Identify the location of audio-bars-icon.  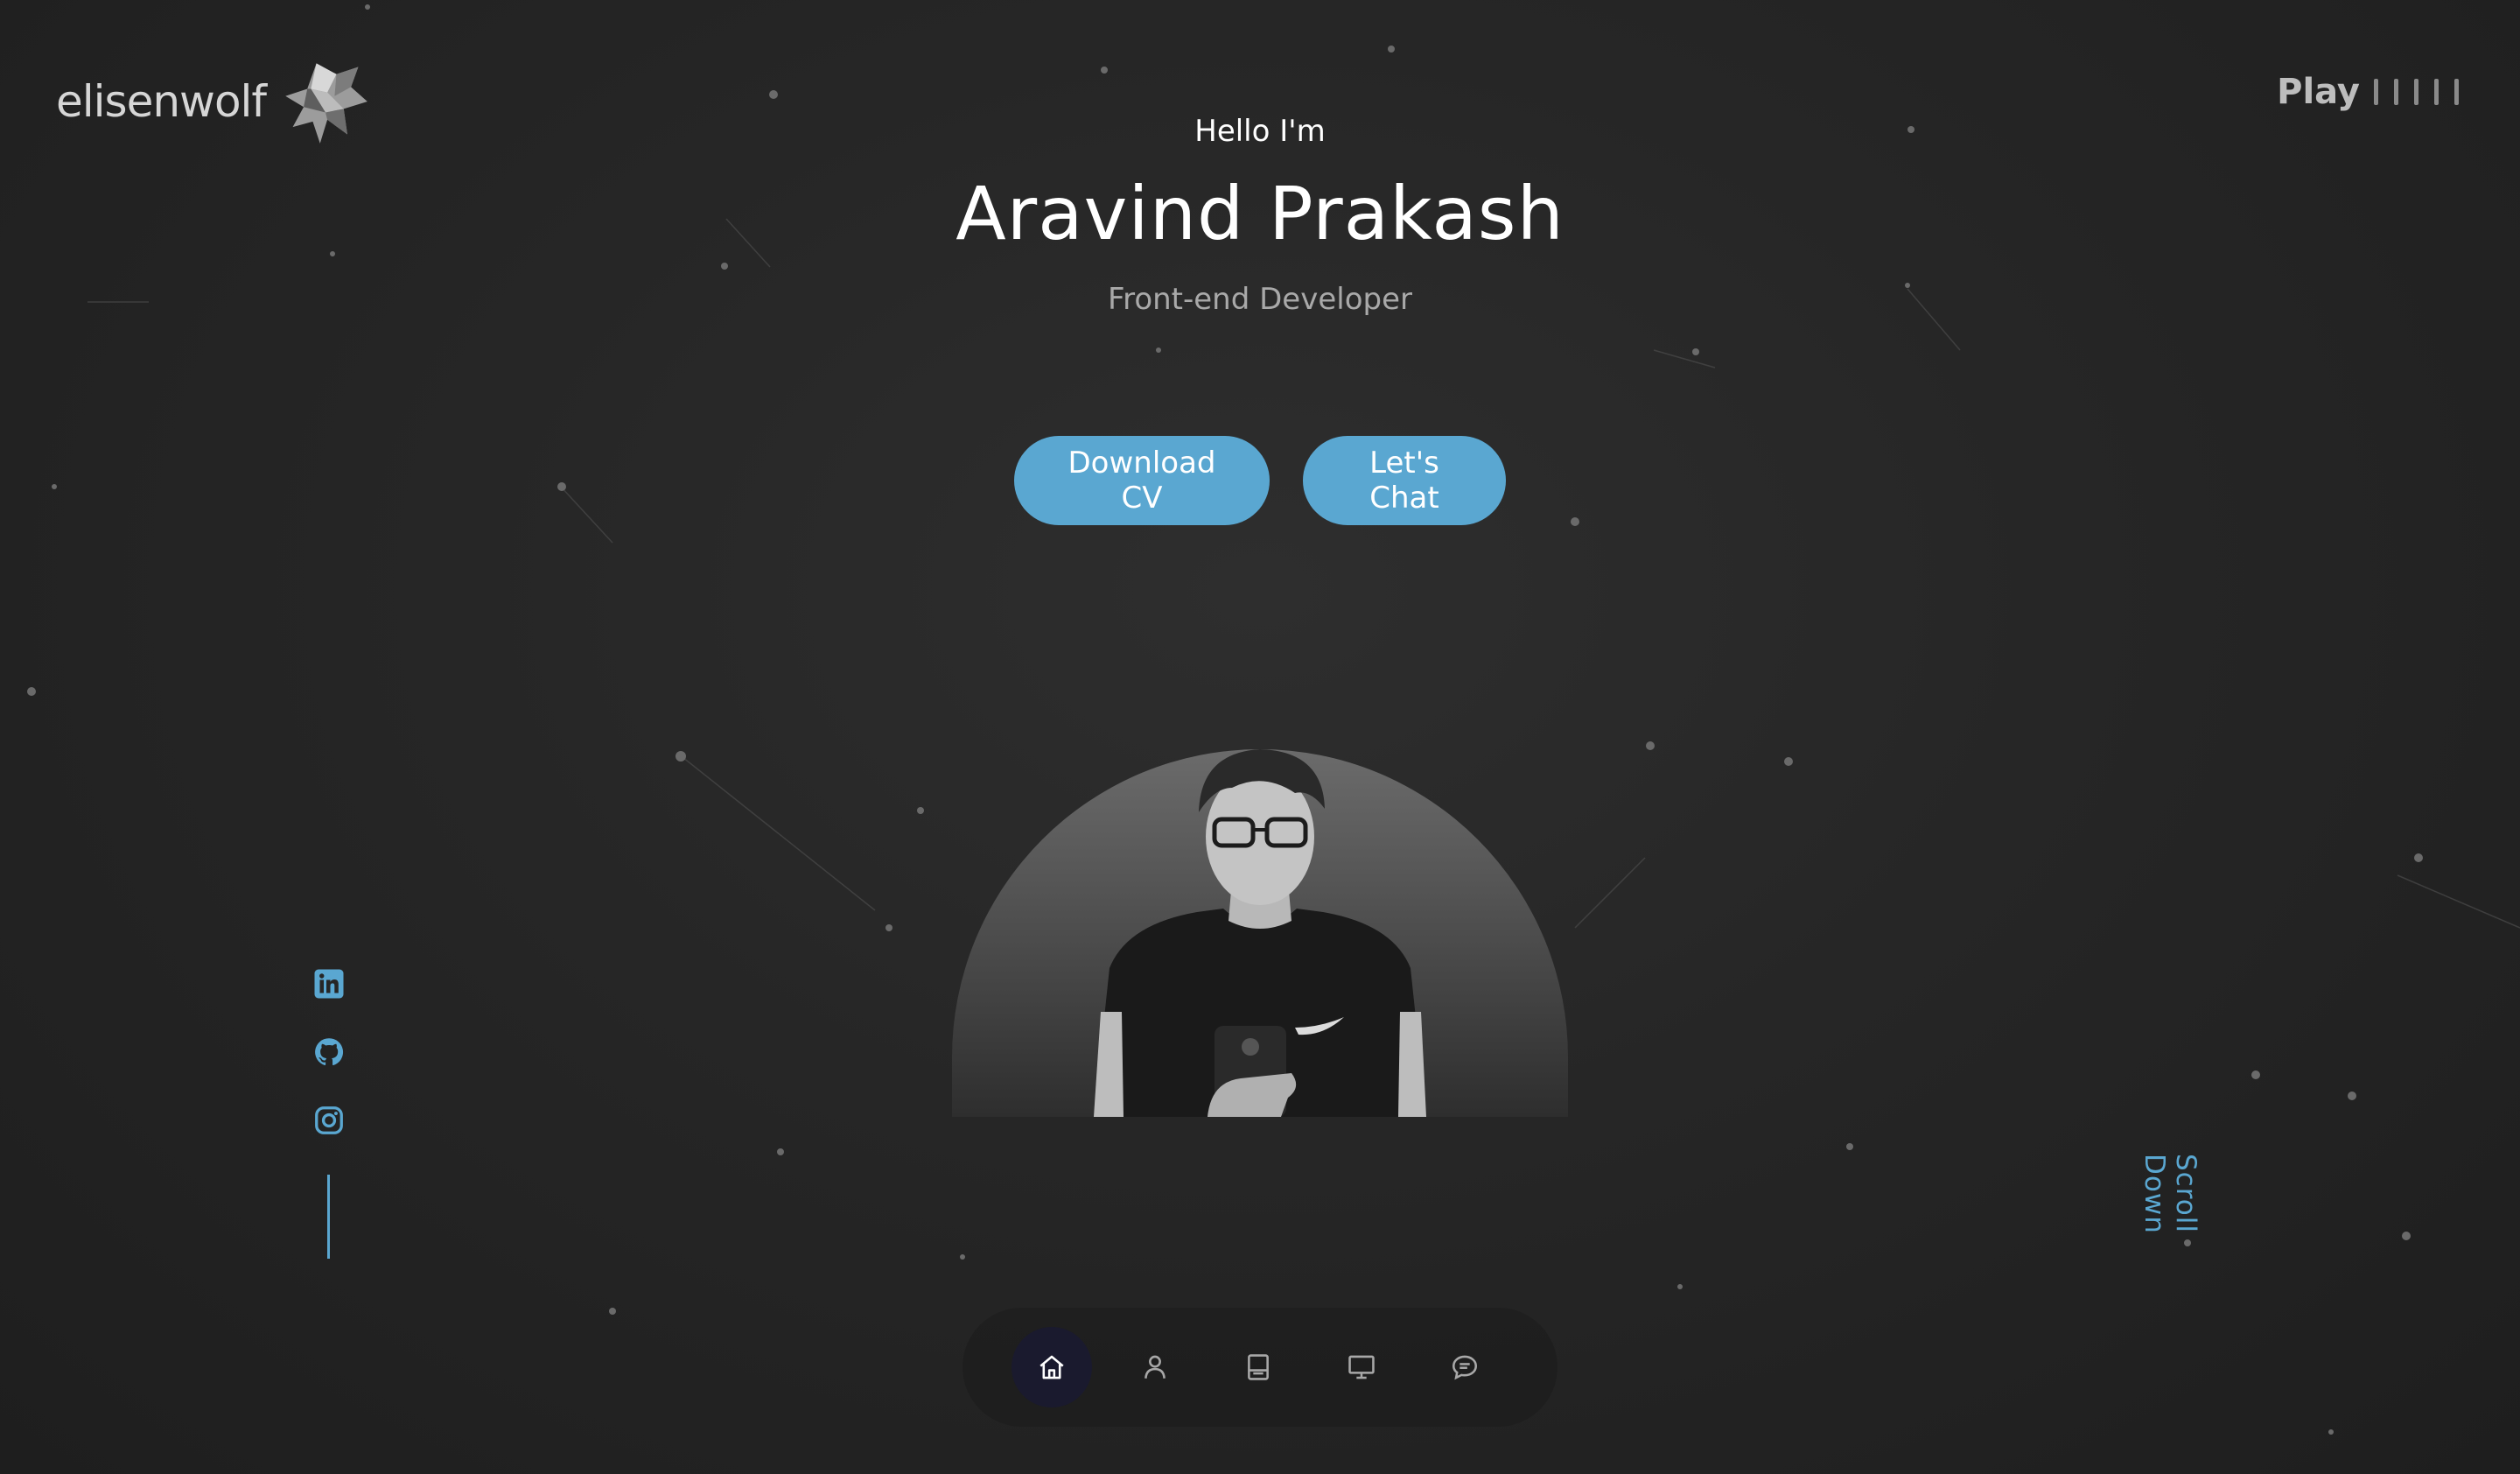
(2416, 92).